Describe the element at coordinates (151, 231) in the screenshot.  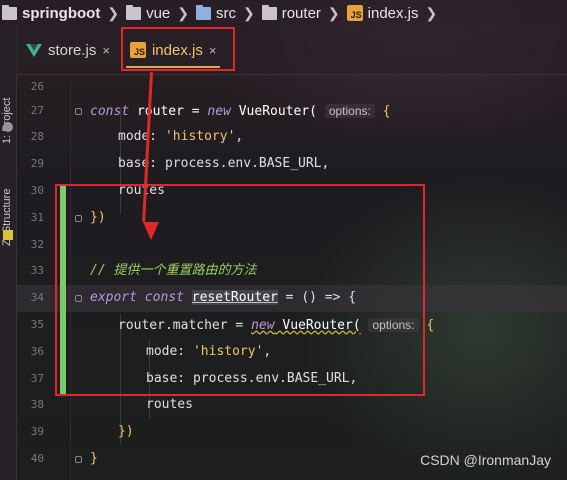
I see `annotation-arrow-head` at that location.